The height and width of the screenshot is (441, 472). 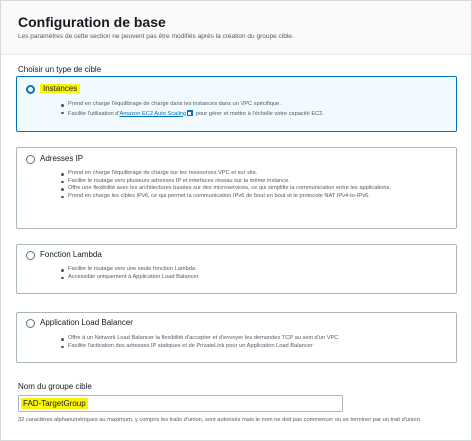 I want to click on target-group-name-input: FAD-TargetGroup, so click(x=180, y=403).